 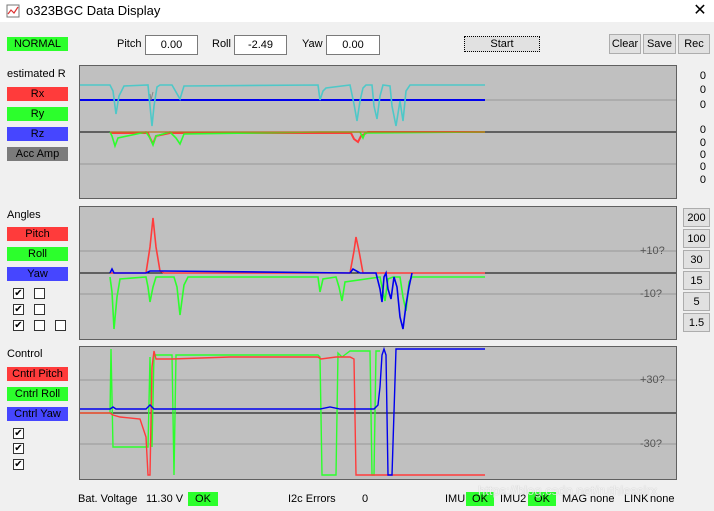 I want to click on roll-label: Roll, so click(x=221, y=44).